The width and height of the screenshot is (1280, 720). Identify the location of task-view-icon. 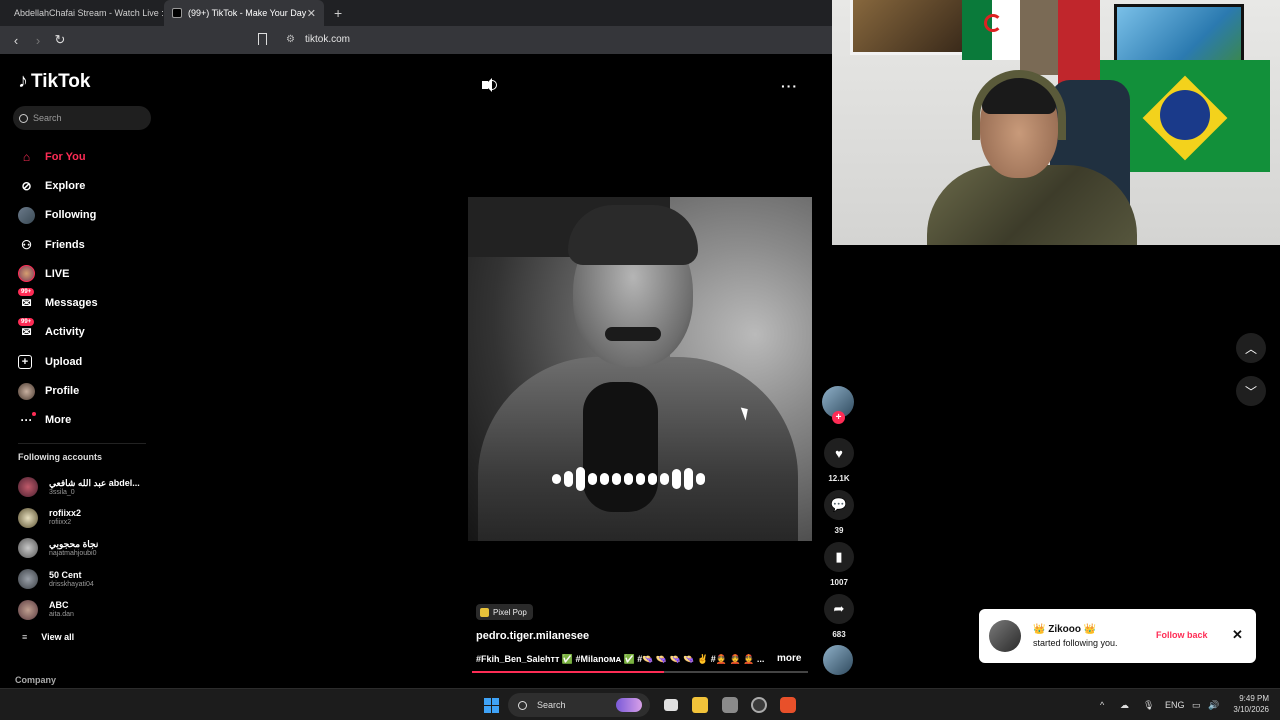
(671, 705).